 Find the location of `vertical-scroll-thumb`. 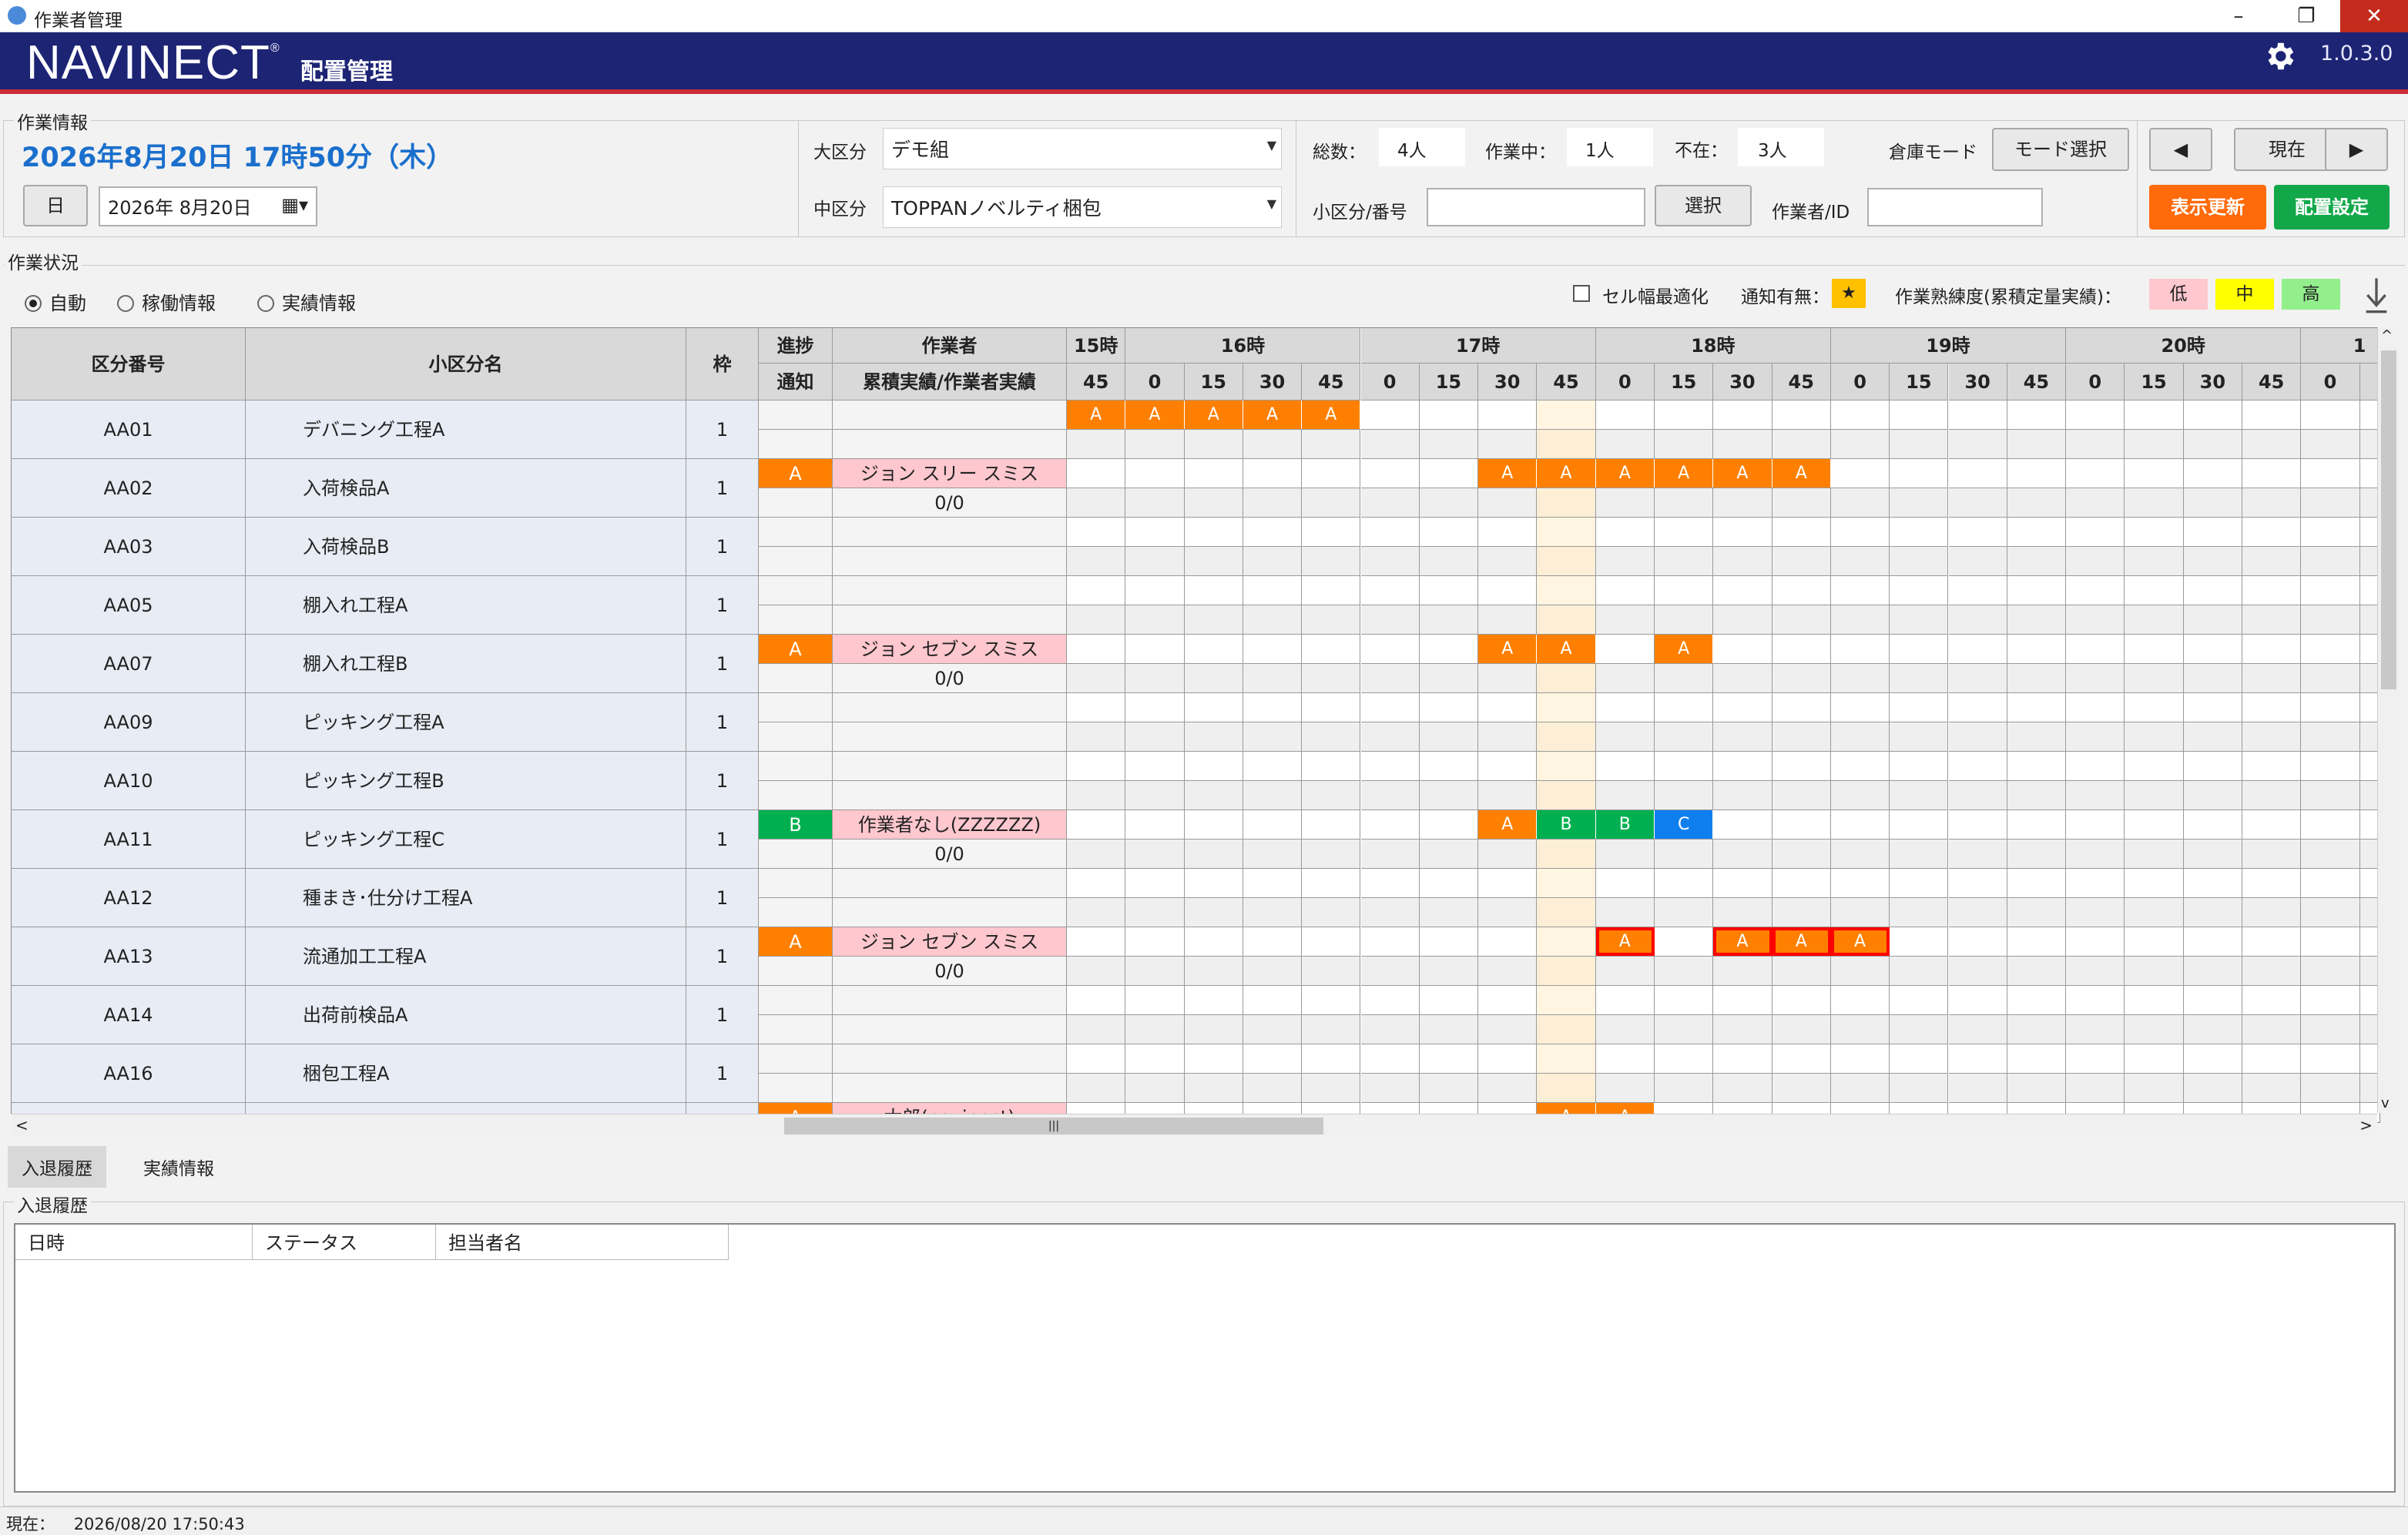

vertical-scroll-thumb is located at coordinates (2388, 519).